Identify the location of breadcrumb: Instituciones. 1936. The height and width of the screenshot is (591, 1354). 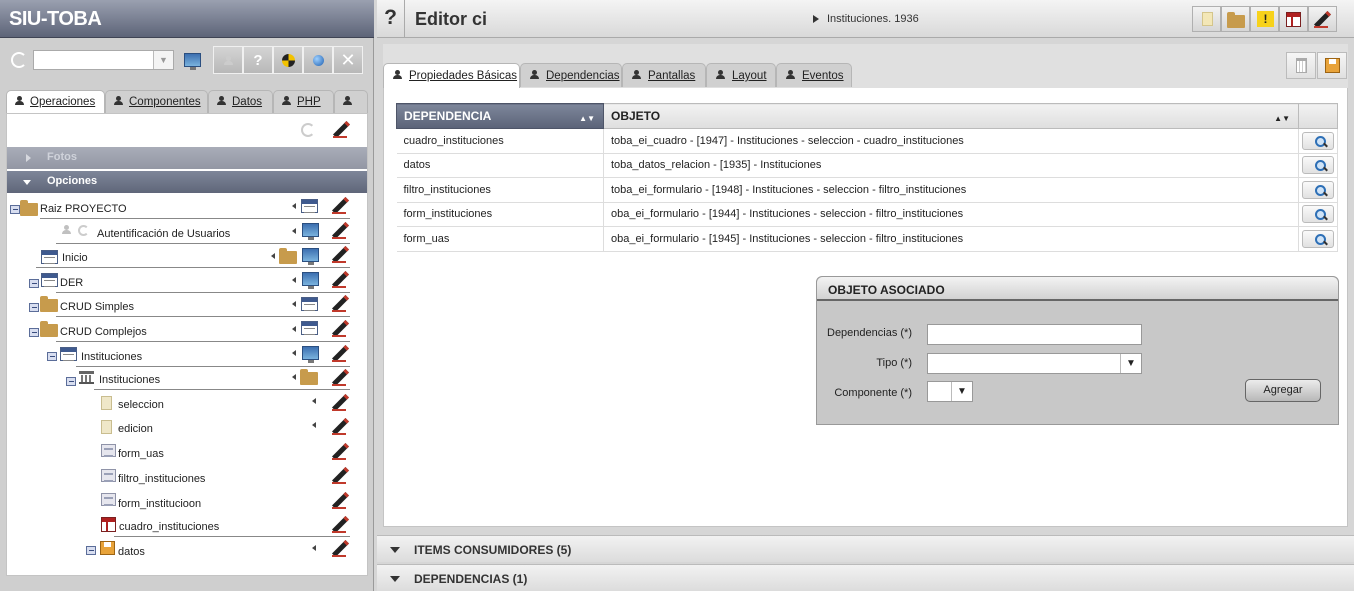
(866, 19).